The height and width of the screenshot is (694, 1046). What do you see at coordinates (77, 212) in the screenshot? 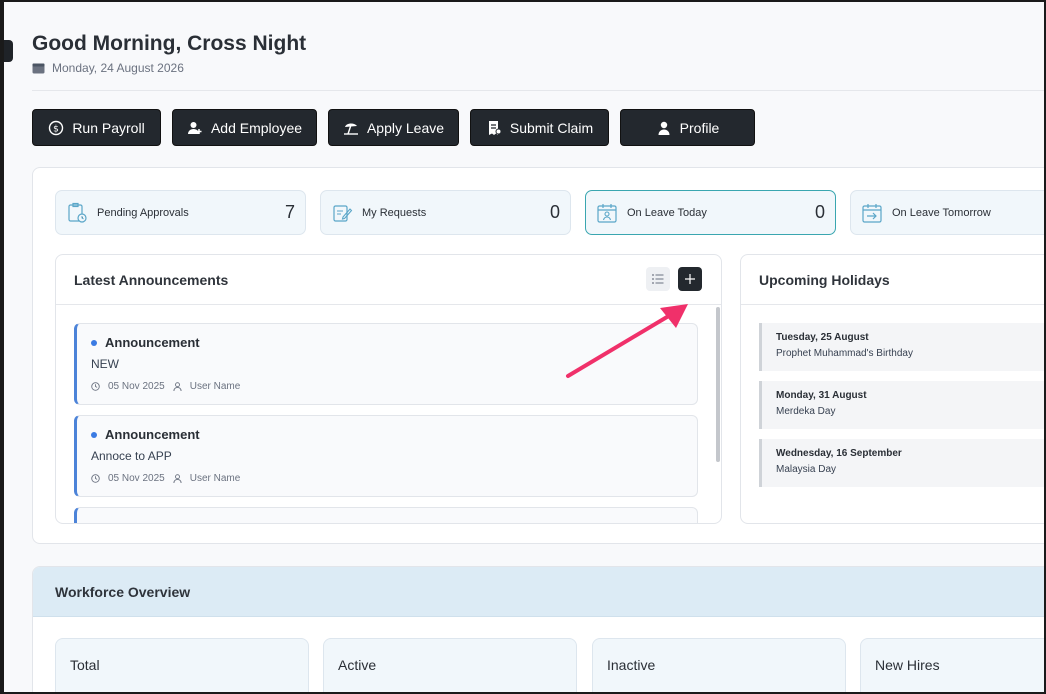
I see `clipboard-clock-icon` at bounding box center [77, 212].